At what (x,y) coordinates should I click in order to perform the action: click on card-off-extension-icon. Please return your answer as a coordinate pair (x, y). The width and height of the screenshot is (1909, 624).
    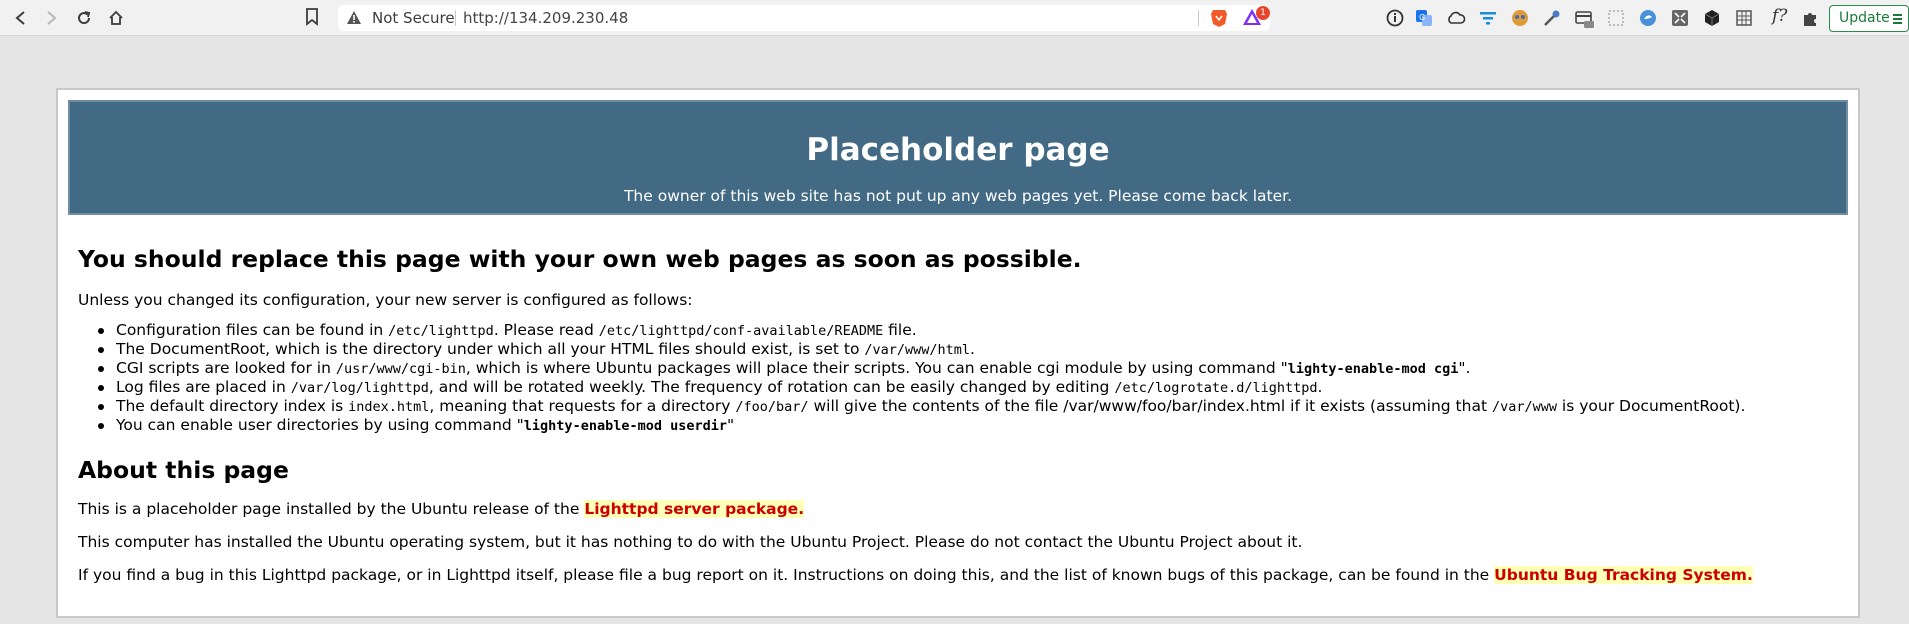
    Looking at the image, I should click on (1584, 18).